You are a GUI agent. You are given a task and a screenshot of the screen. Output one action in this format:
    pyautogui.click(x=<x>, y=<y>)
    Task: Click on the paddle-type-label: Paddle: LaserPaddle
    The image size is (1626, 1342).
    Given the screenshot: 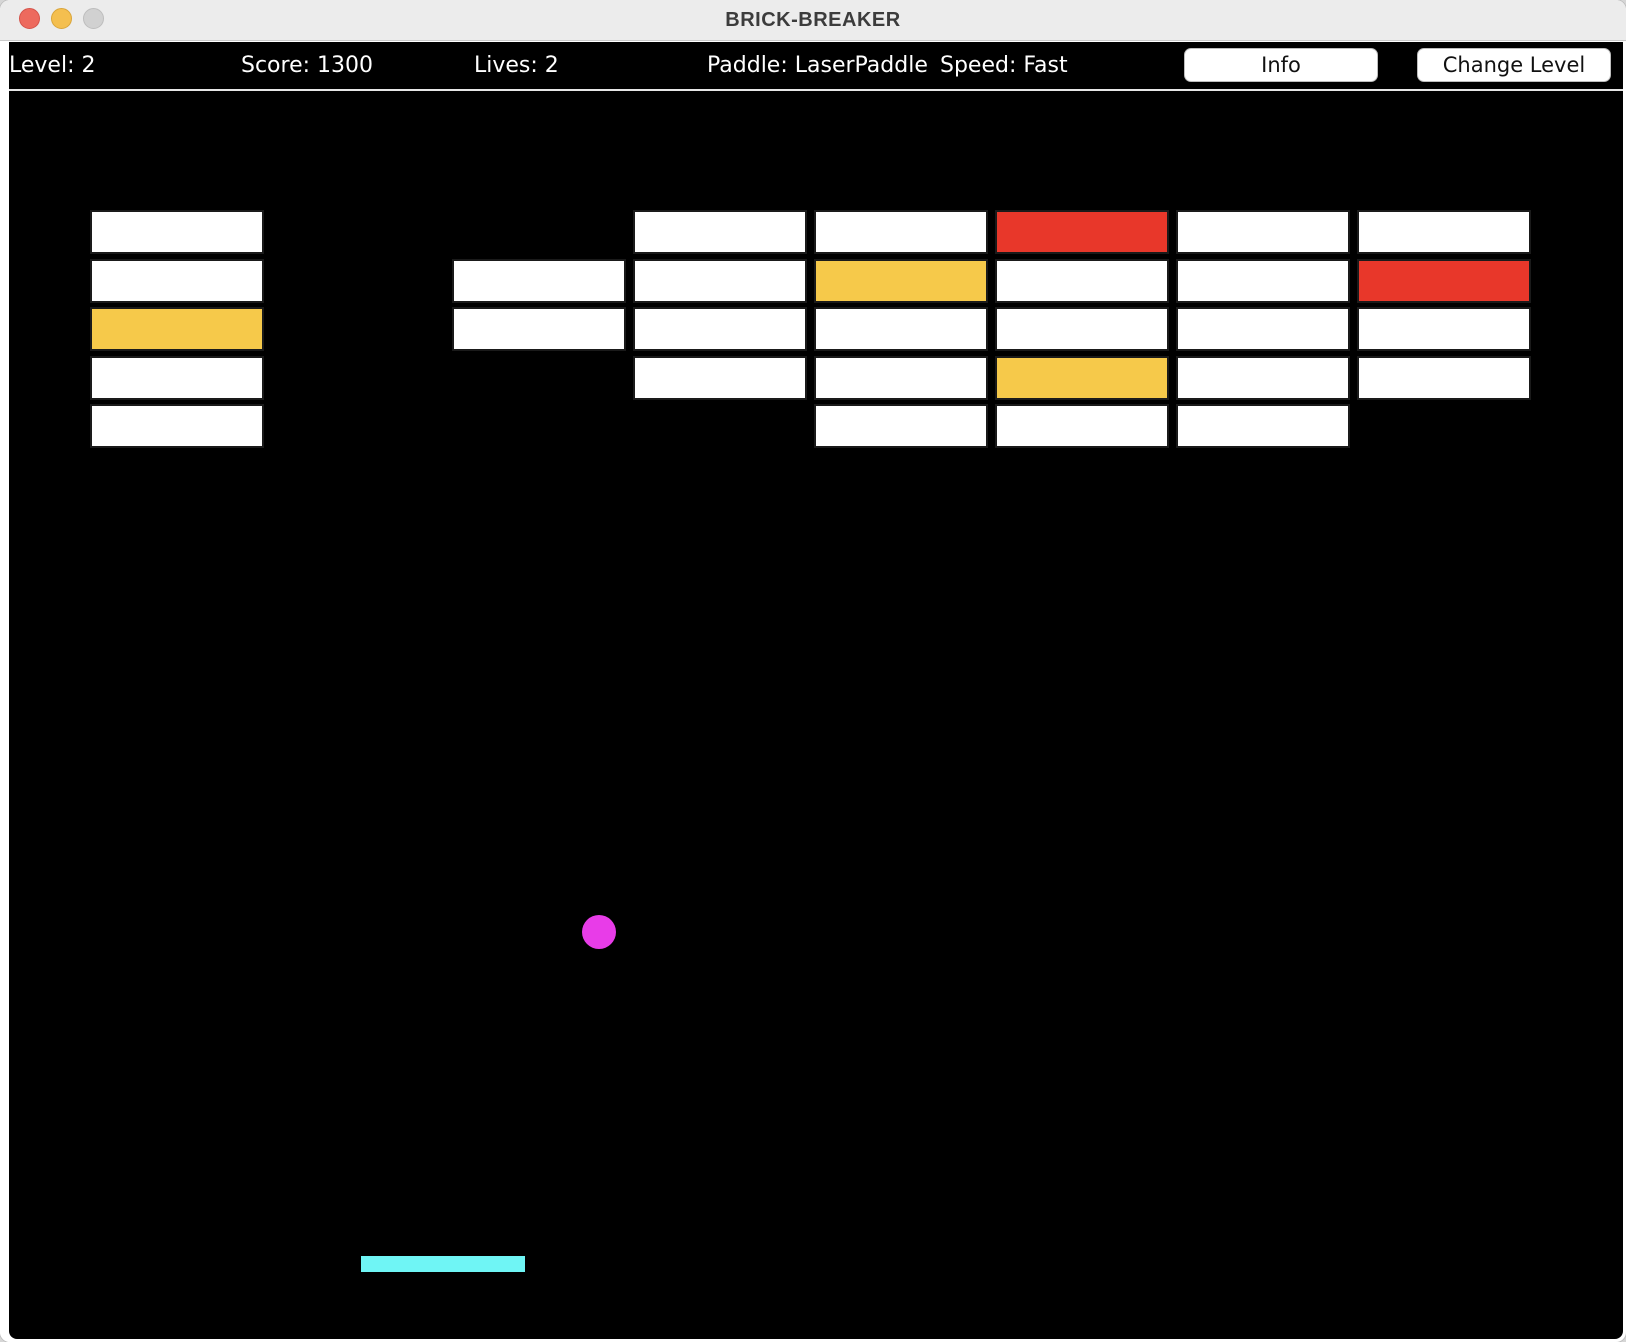 What is the action you would take?
    pyautogui.click(x=817, y=65)
    